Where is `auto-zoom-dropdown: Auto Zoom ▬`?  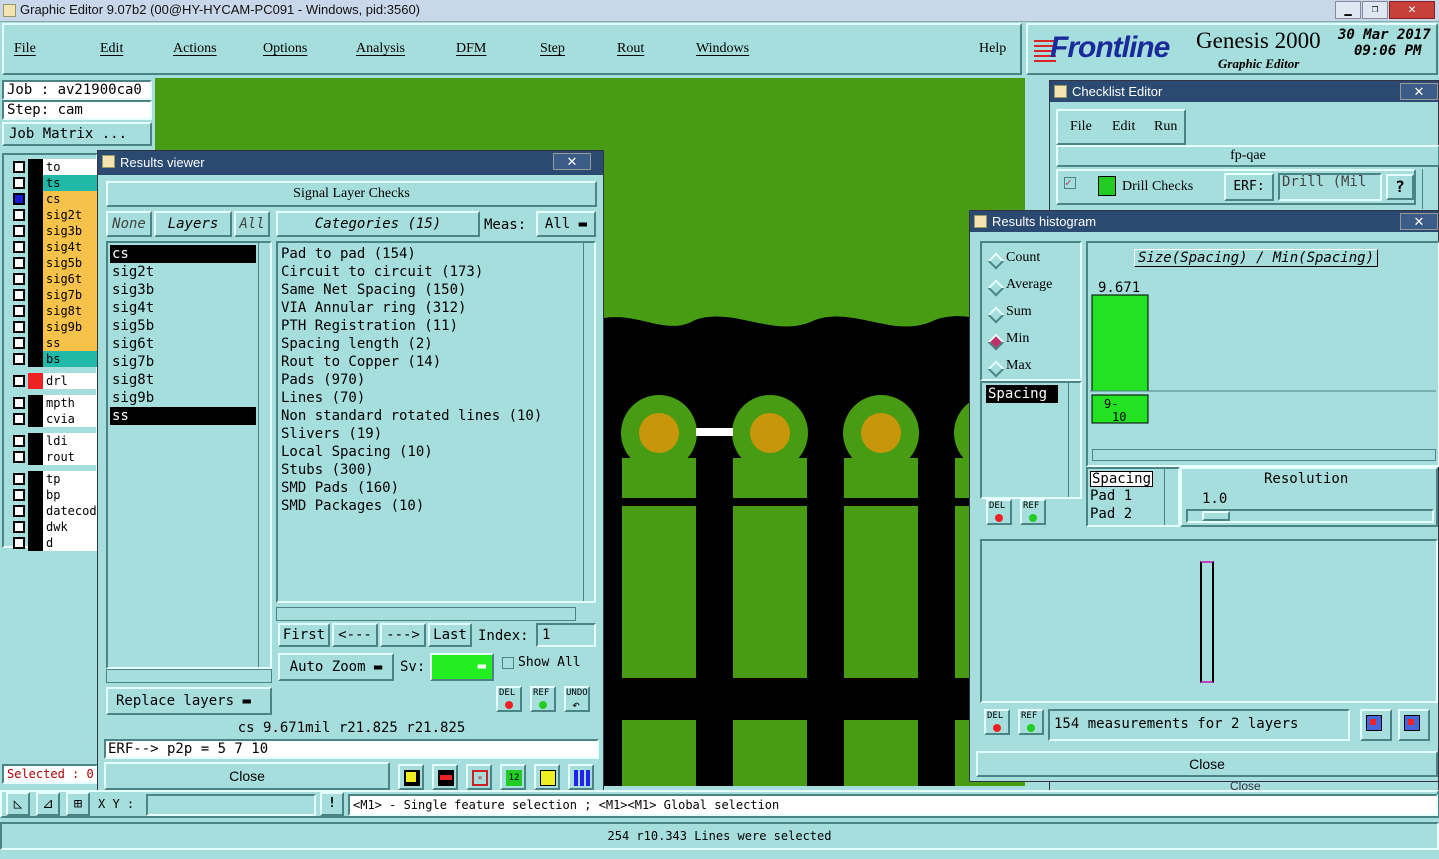
auto-zoom-dropdown: Auto Zoom ▬ is located at coordinates (336, 667).